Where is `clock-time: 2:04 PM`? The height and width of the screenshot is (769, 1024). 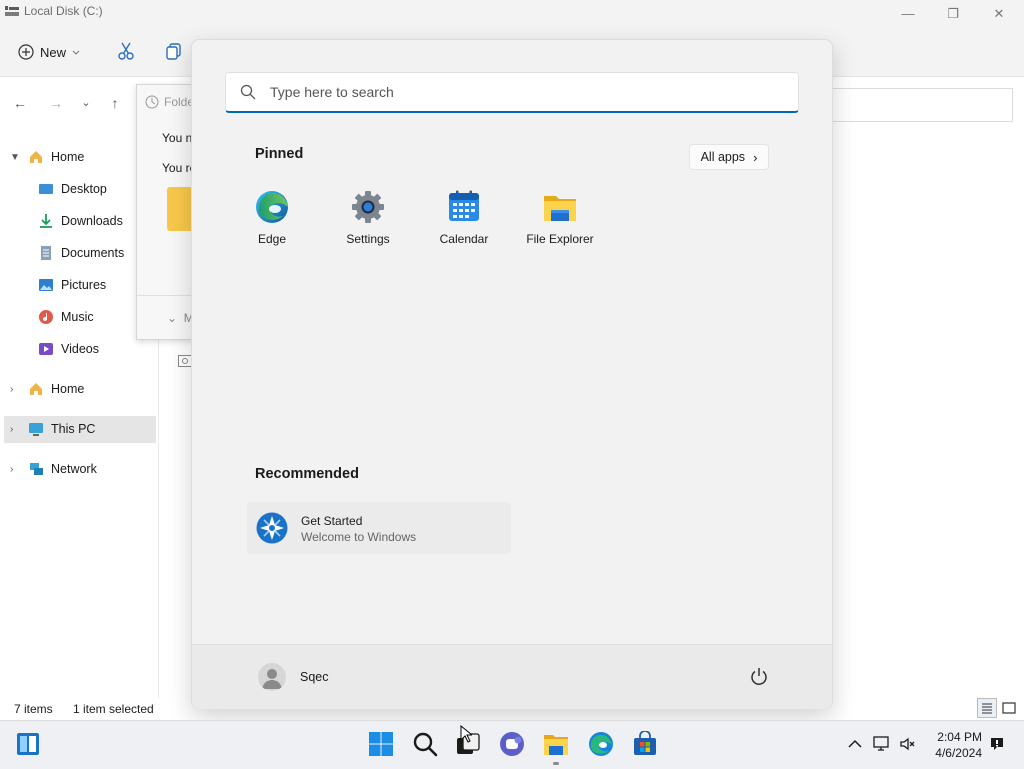 clock-time: 2:04 PM is located at coordinates (959, 737).